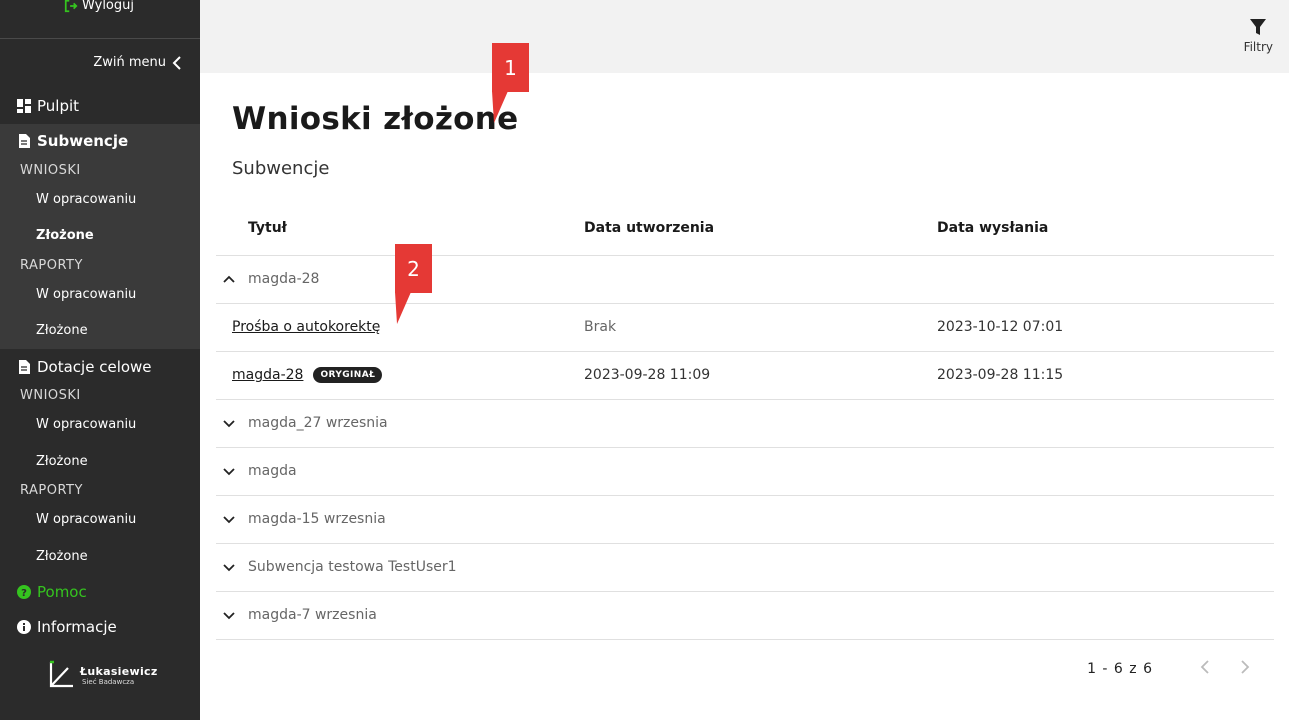  Describe the element at coordinates (744, 36) in the screenshot. I see `top-bar: Filtry` at that location.